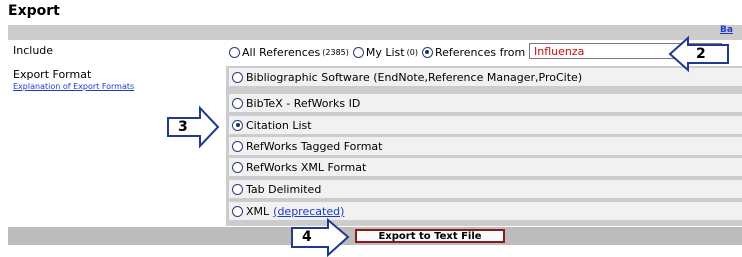  I want to click on include-all-label: All References, so click(281, 52).